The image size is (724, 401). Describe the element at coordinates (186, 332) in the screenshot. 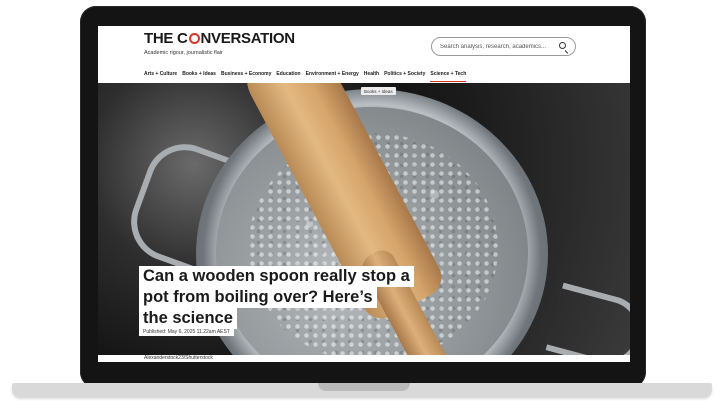

I see `published-date: Published: May 6, 2025 11.22am AEST` at that location.